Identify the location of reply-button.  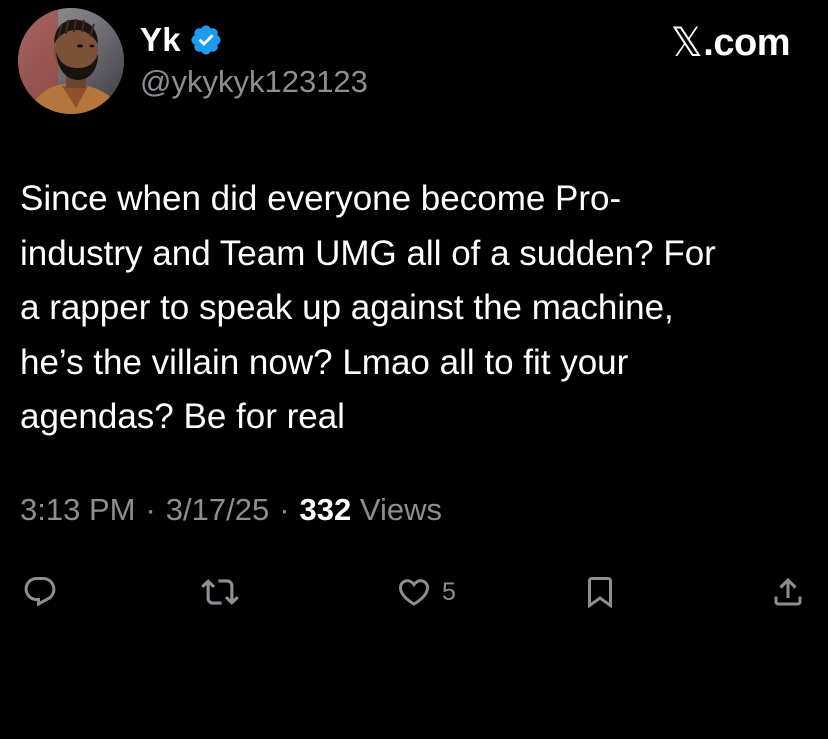
(45, 592).